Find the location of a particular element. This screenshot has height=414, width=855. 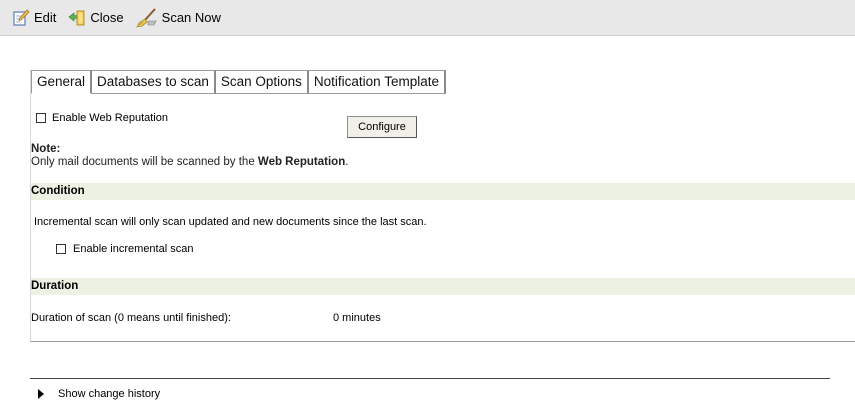

web-reputation-row: Enable Web Reputation is located at coordinates (102, 118).